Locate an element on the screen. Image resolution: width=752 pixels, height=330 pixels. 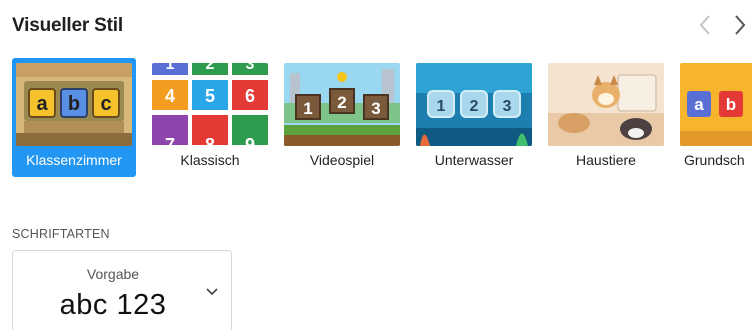
thumb-number: 8 is located at coordinates (210, 140).